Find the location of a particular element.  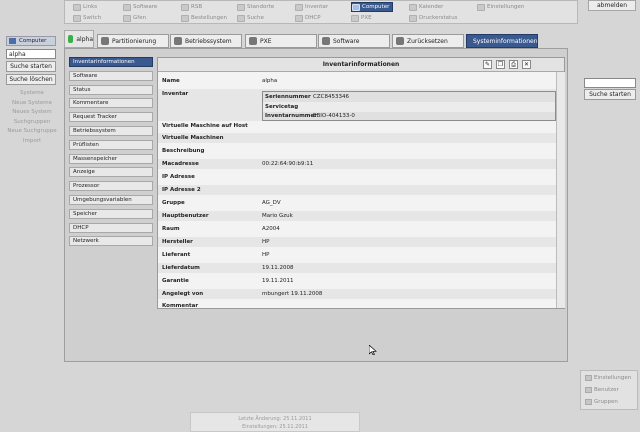

tab-item: Betriebssystem is located at coordinates (206, 41).